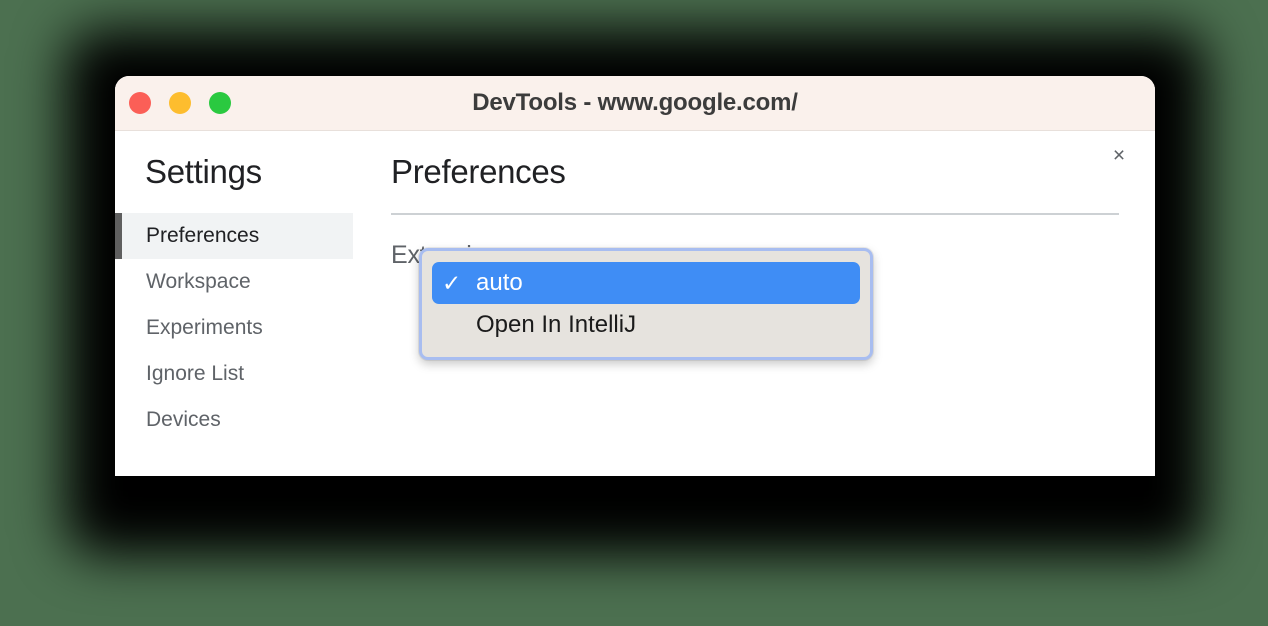  I want to click on minimize-window-button, so click(180, 103).